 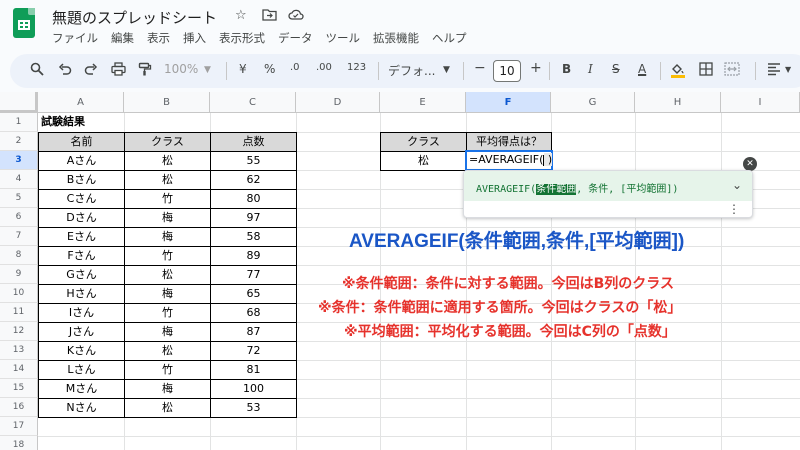 I want to click on sheets-logo-icon, so click(x=24, y=23).